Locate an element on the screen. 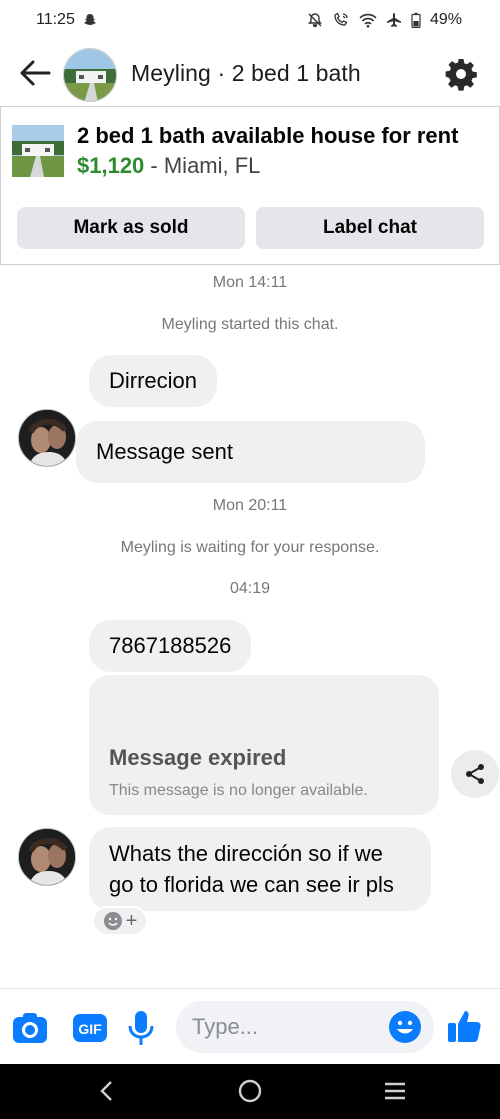  wifi-call-icon is located at coordinates (341, 19).